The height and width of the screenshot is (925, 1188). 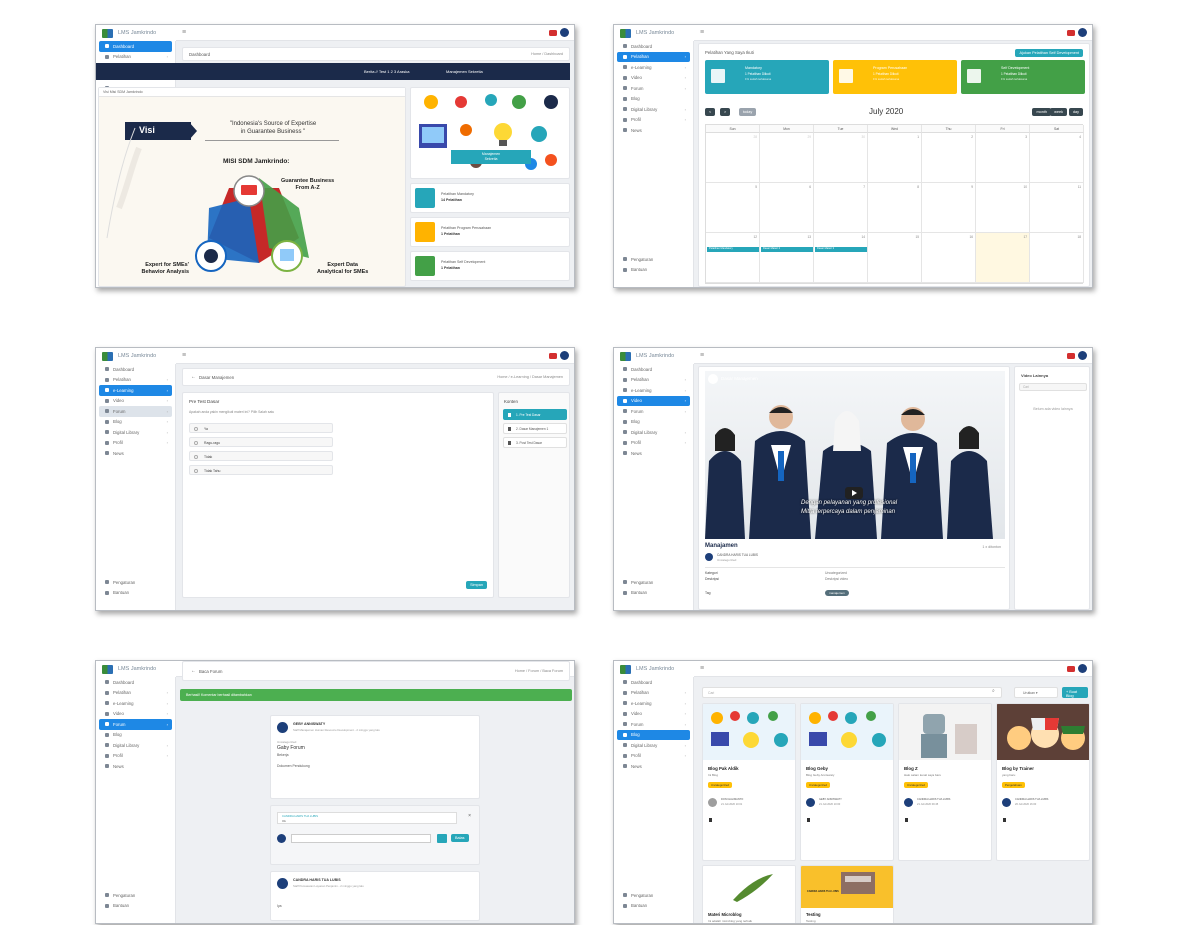 I want to click on breadcrumb: Home / e-Learning / Dasar Manajemen, so click(x=530, y=377).